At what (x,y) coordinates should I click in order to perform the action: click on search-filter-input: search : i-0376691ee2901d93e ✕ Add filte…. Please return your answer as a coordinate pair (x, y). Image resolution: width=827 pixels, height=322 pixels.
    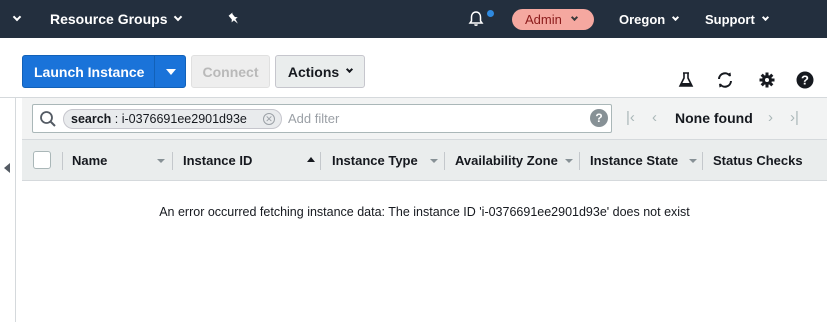
    Looking at the image, I should click on (322, 118).